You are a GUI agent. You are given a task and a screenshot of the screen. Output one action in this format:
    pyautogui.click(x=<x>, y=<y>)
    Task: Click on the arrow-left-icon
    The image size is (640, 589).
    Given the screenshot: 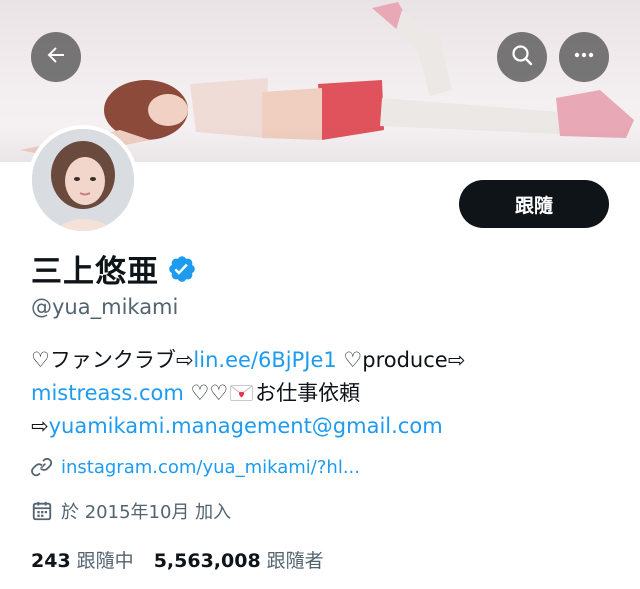 What is the action you would take?
    pyautogui.click(x=56, y=57)
    